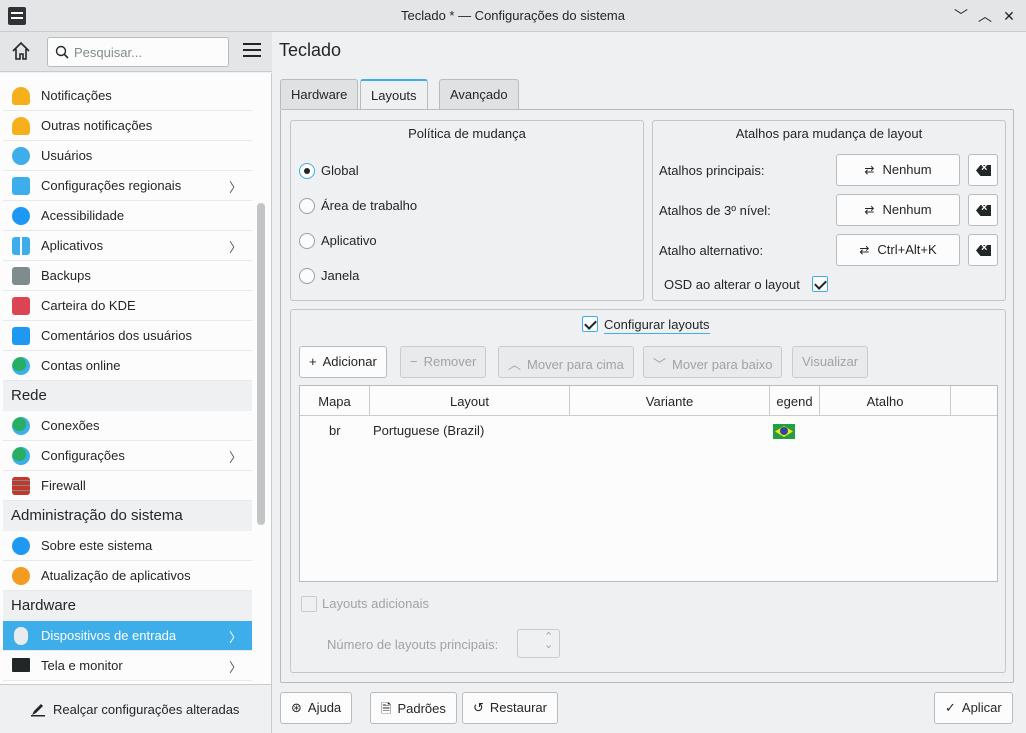  I want to click on sidebar-item-notificacoes: Notificações, so click(127, 96).